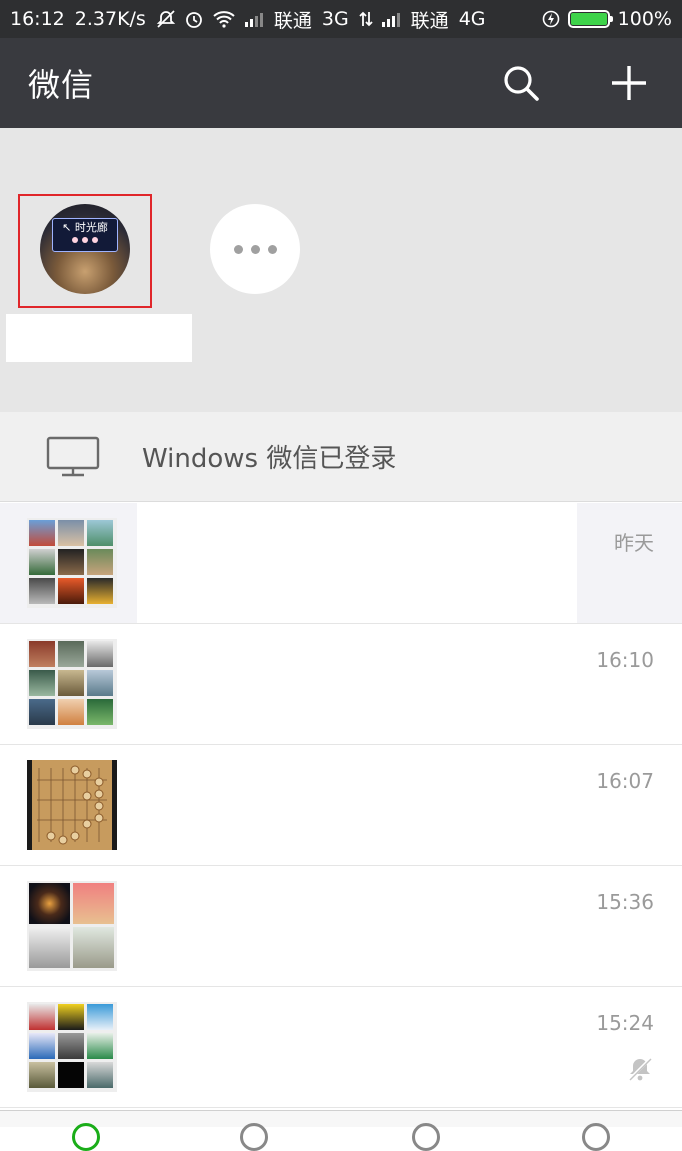  Describe the element at coordinates (269, 459) in the screenshot. I see `login-status-text: Windows 微信已登录` at that location.